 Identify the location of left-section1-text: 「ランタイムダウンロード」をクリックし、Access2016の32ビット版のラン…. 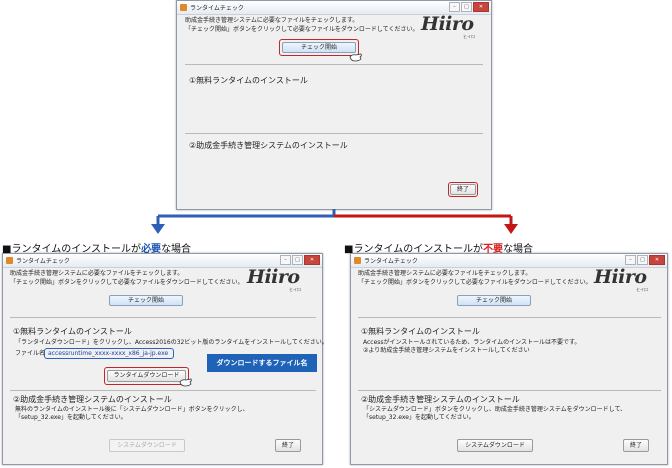
(171, 342).